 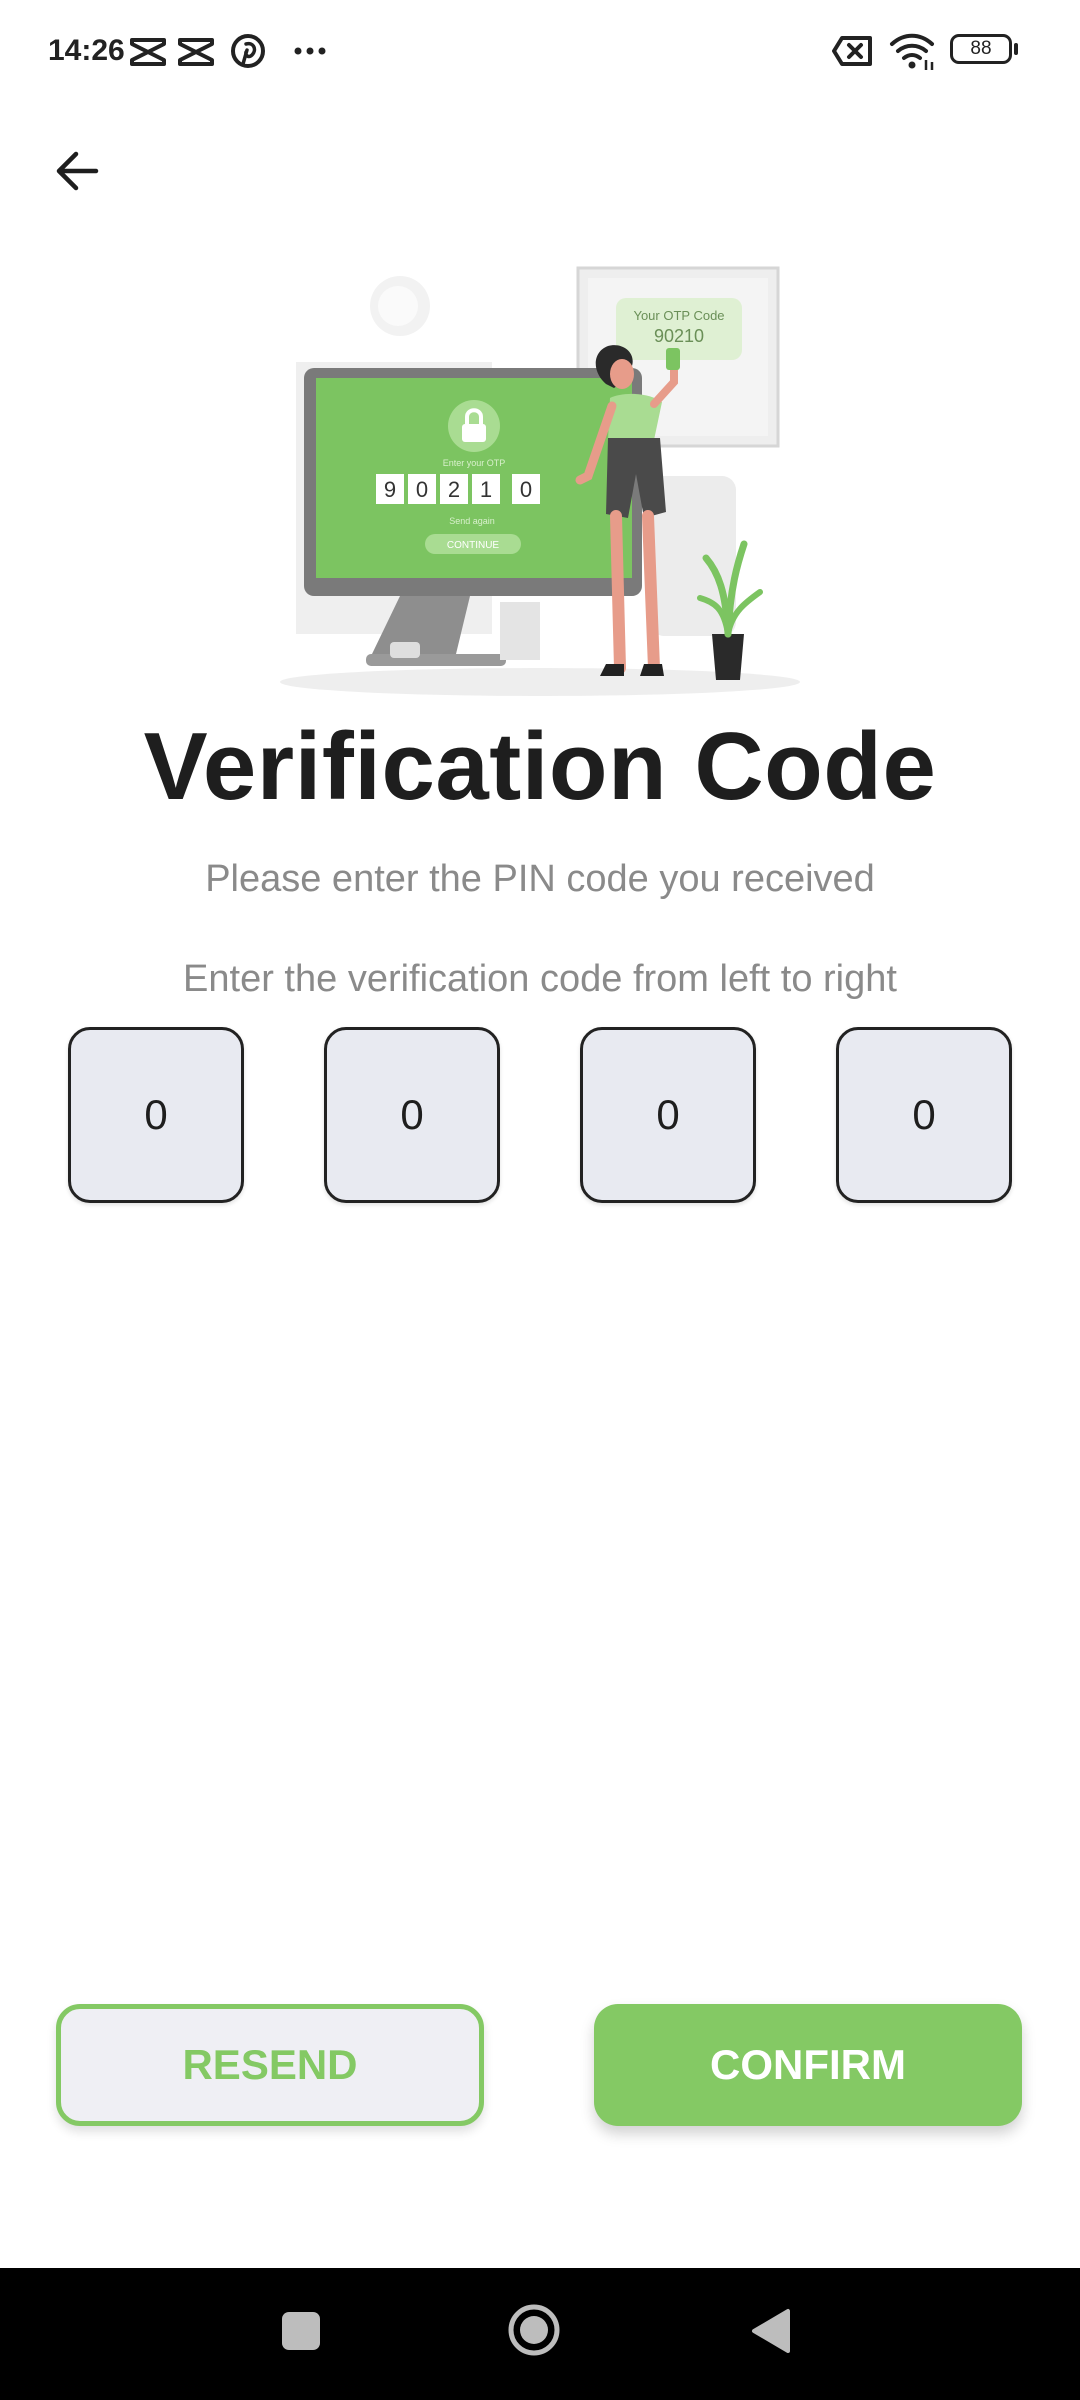 I want to click on recents-square-icon, so click(x=301, y=2331).